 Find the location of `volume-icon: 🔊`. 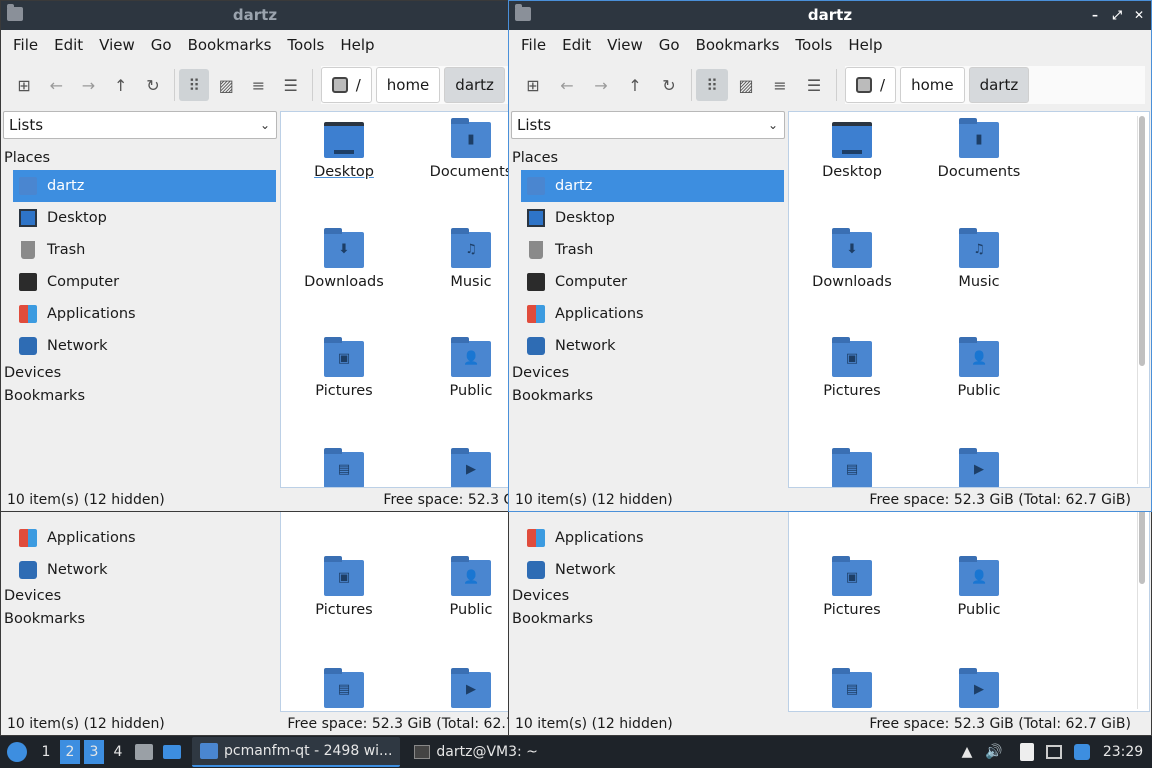

volume-icon: 🔊 is located at coordinates (994, 752).